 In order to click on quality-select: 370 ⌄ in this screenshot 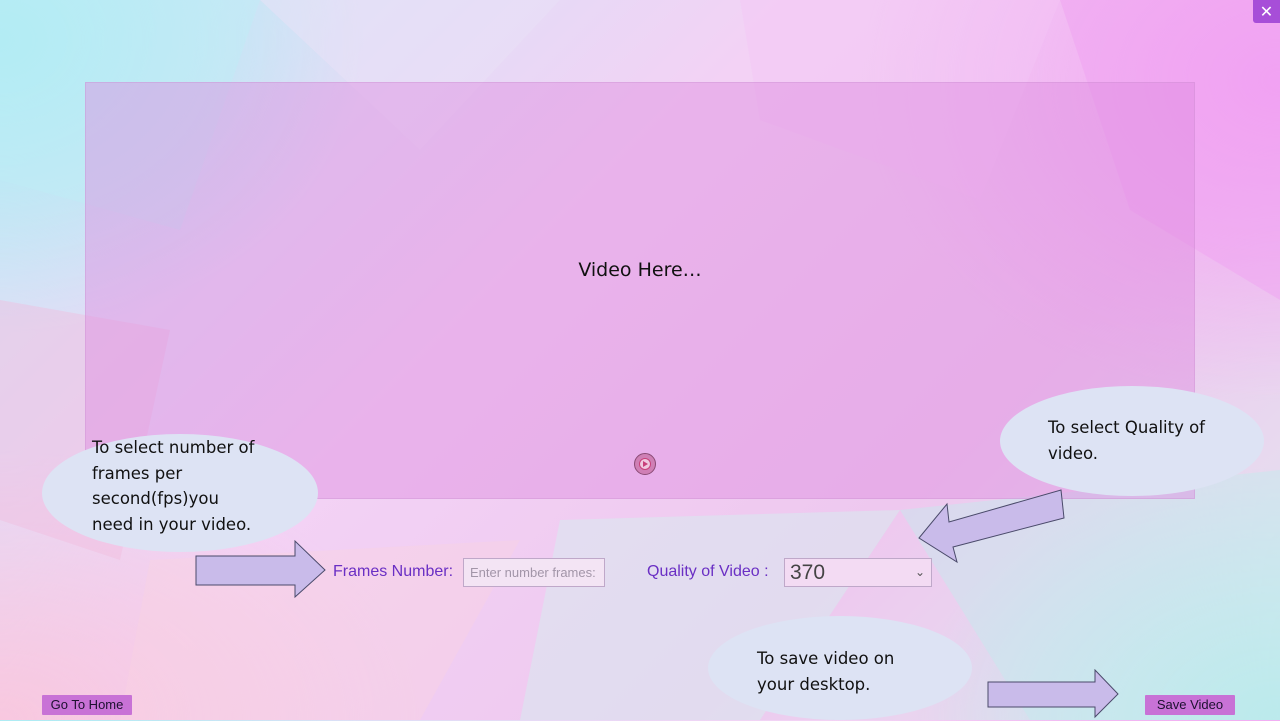, I will do `click(858, 572)`.